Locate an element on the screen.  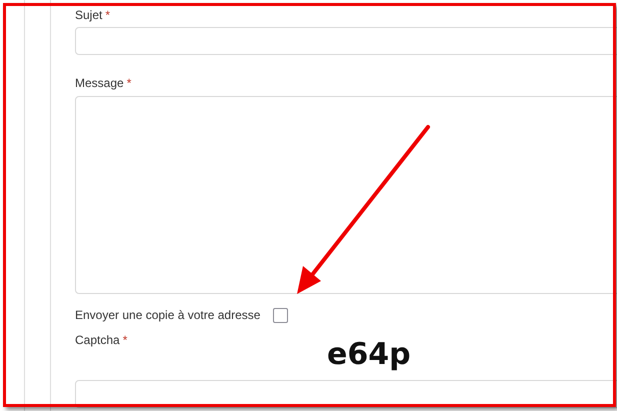
field-label: Captcha is located at coordinates (97, 340).